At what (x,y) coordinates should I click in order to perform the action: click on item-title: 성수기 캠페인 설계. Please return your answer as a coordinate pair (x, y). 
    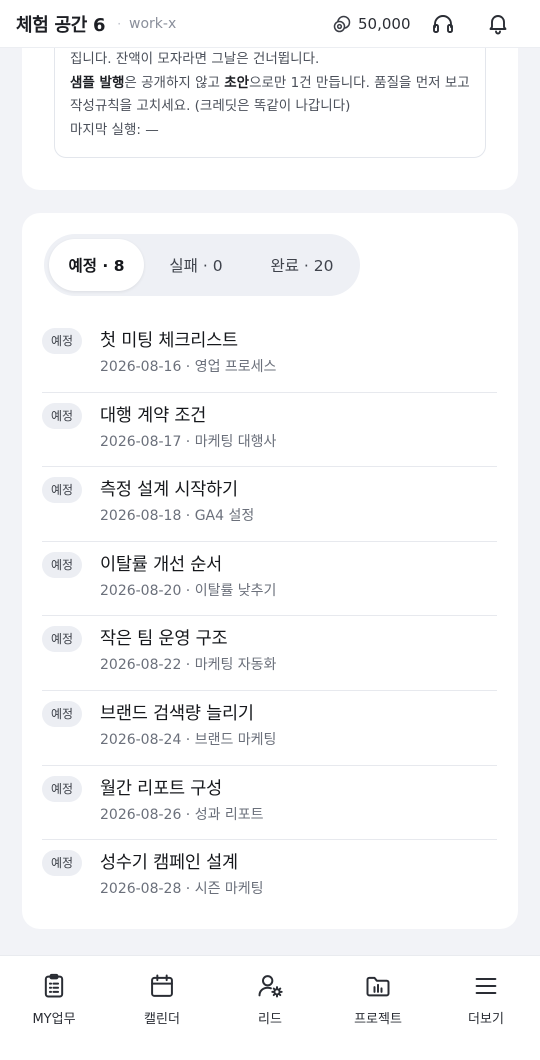
    Looking at the image, I should click on (169, 863).